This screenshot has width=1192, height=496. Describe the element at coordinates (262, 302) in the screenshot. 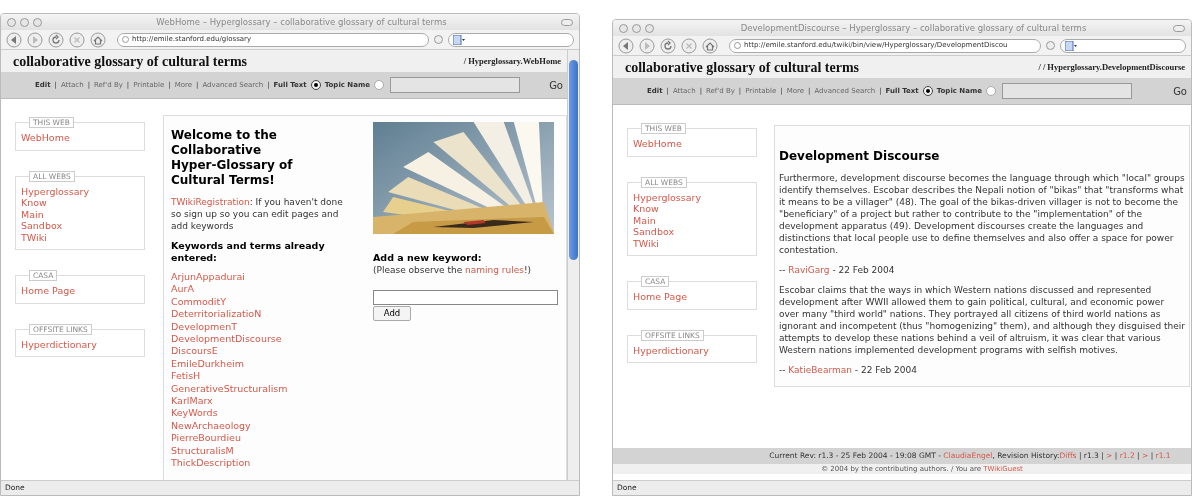

I see `keyword-link: CommoditY` at that location.